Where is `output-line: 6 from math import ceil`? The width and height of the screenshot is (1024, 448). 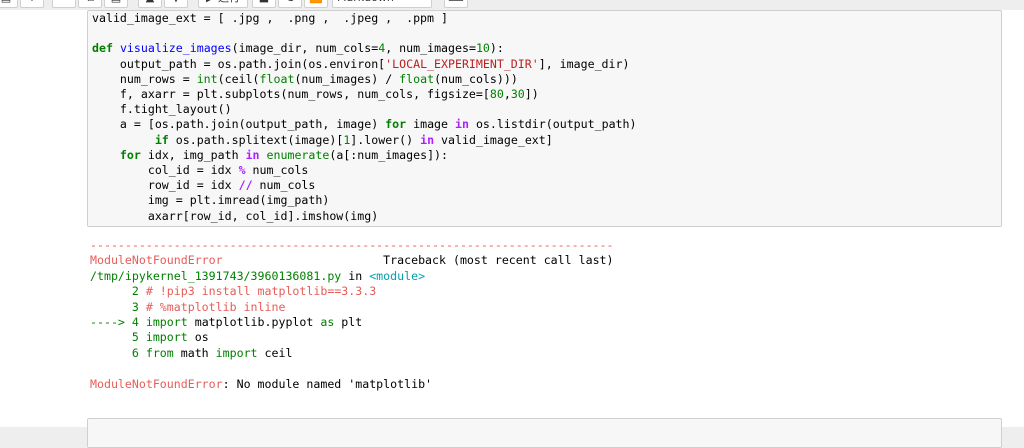 output-line: 6 from math import ceil is located at coordinates (352, 353).